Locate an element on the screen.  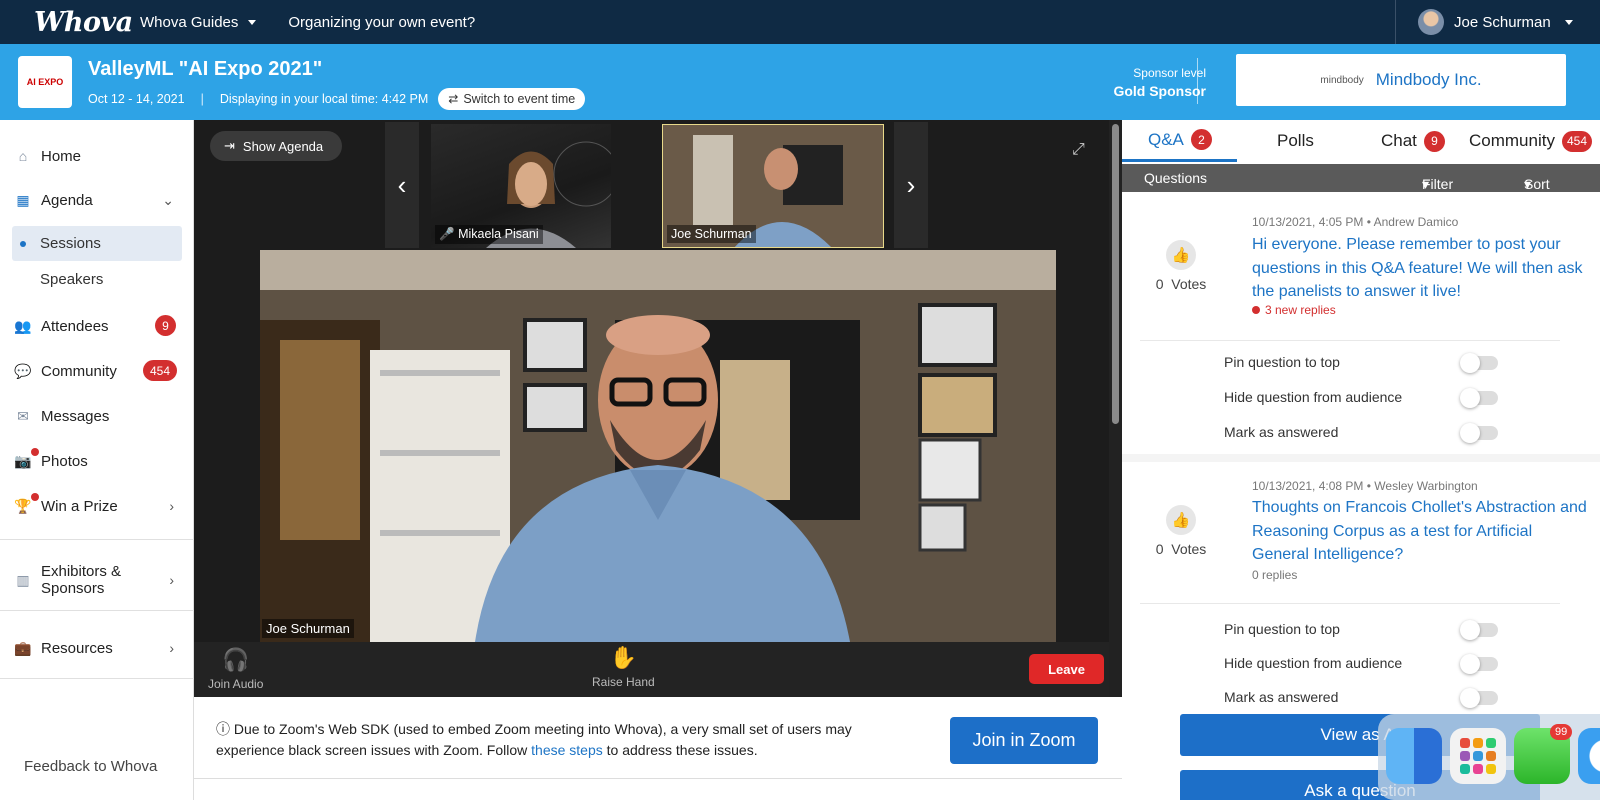
leave-button: Leave is located at coordinates (1066, 669).